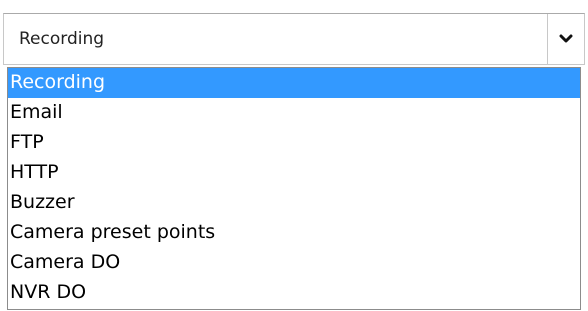  I want to click on option-camera-do: Camera DO, so click(294, 263).